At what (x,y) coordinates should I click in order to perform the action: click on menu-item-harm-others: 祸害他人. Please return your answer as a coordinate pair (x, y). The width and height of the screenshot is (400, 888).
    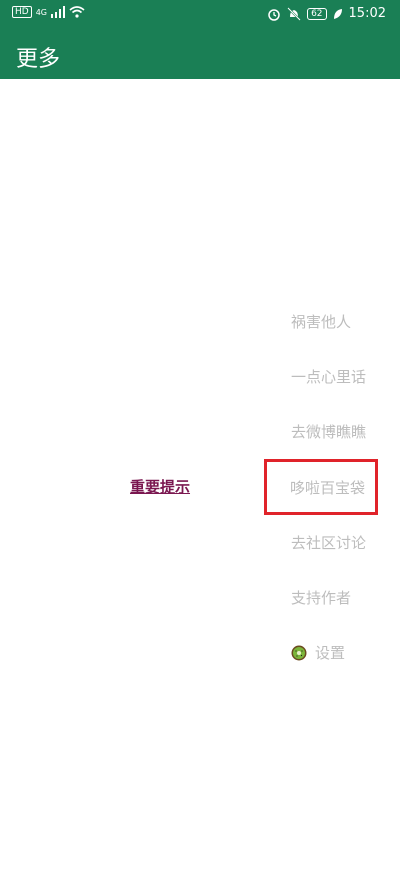
    Looking at the image, I should click on (331, 321).